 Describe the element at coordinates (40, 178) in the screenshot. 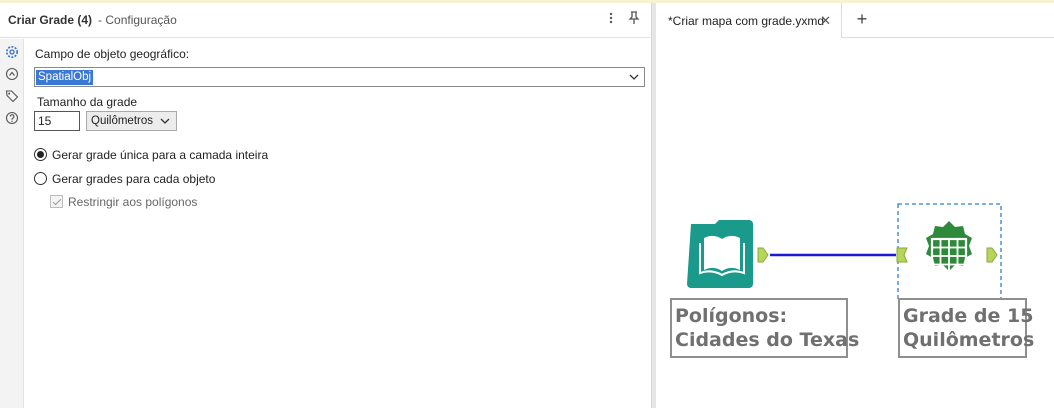

I see `radio-each-object` at that location.